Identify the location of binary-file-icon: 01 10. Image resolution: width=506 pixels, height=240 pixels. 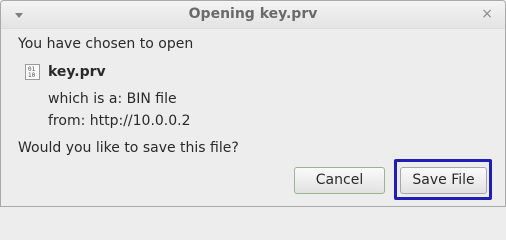
(32, 72).